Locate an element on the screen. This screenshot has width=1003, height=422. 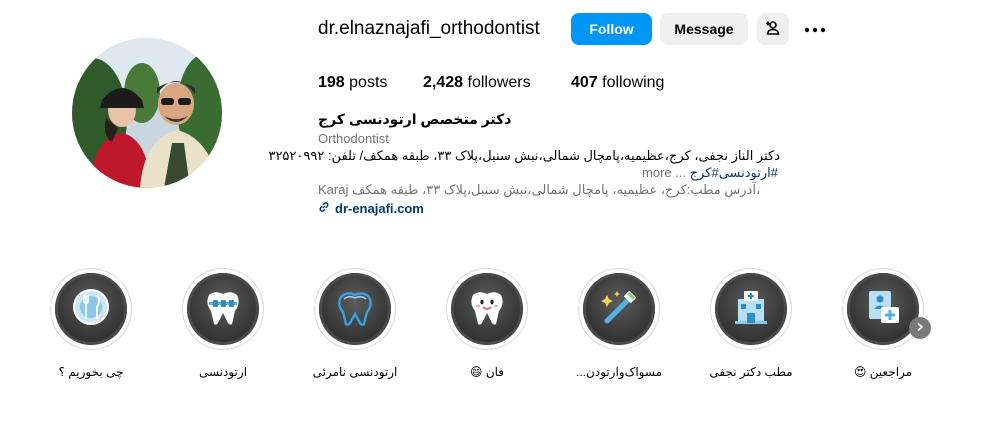
posts-stat: 198 posts is located at coordinates (352, 83).